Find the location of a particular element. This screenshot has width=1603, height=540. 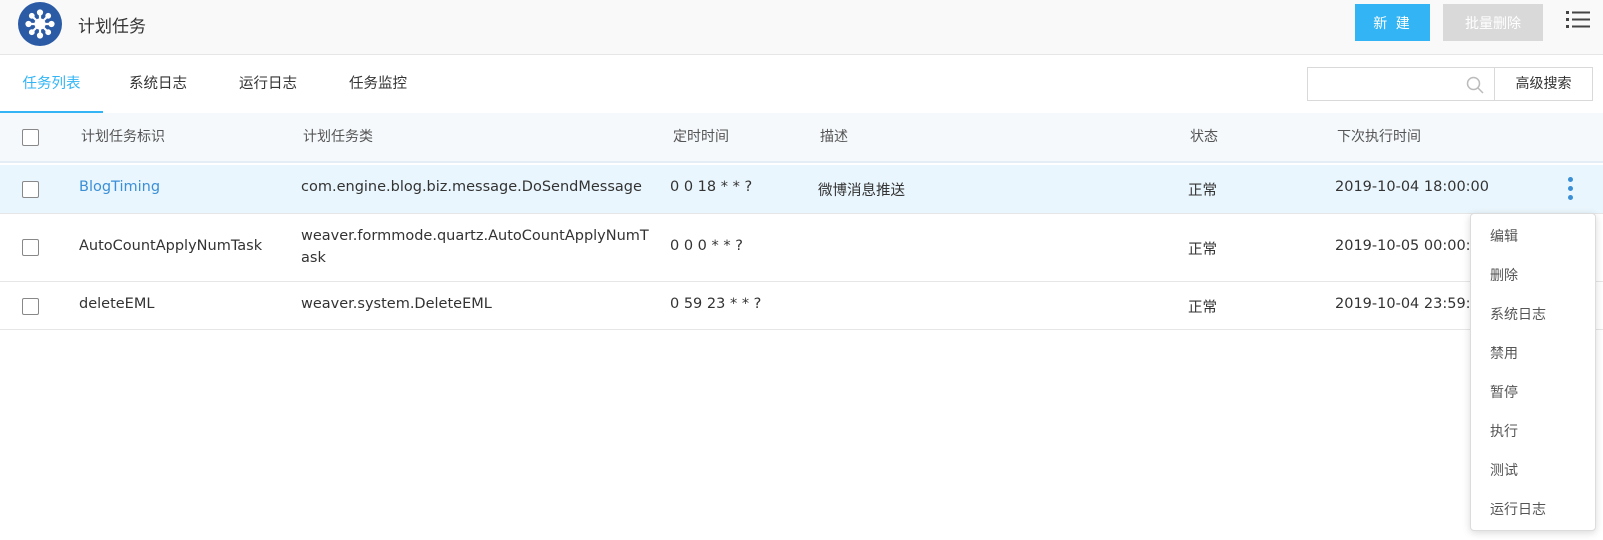

column-header-next-run: 下次执行时间 is located at coordinates (1379, 137).